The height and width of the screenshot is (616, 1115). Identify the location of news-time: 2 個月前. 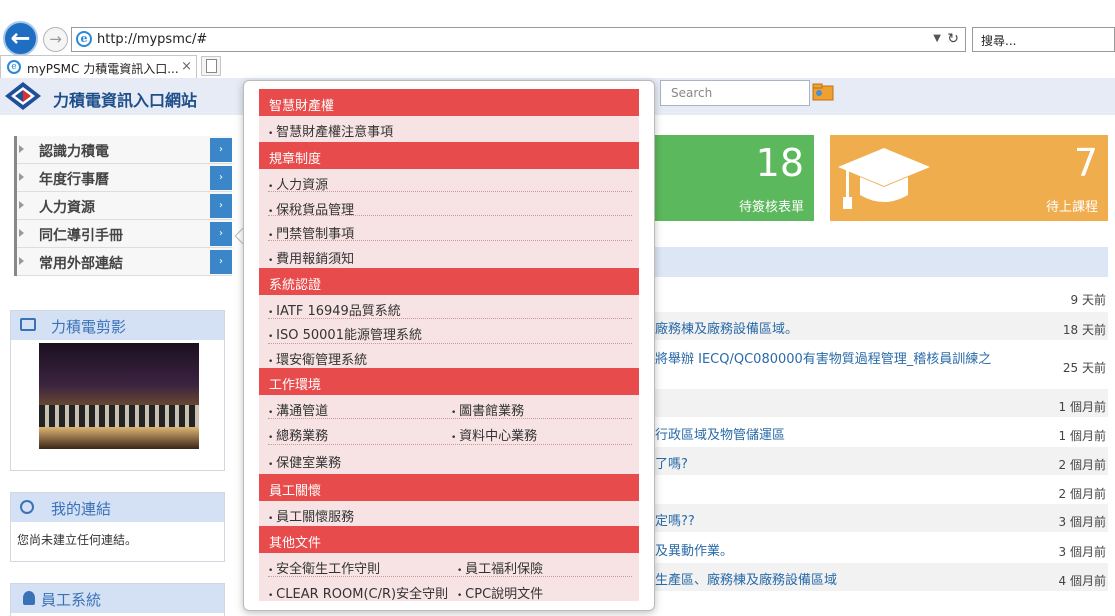
(1082, 494).